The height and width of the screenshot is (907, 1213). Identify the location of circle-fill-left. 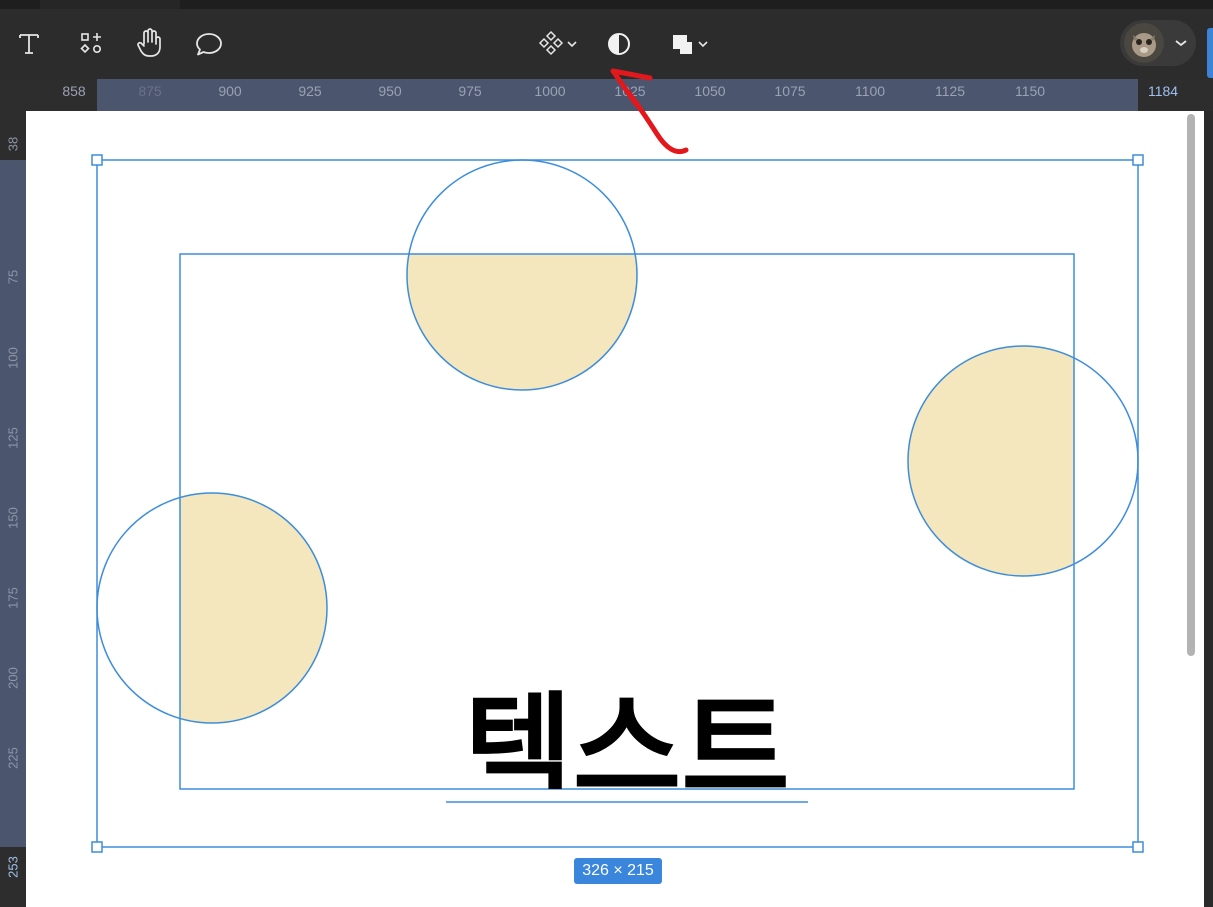
(253, 608).